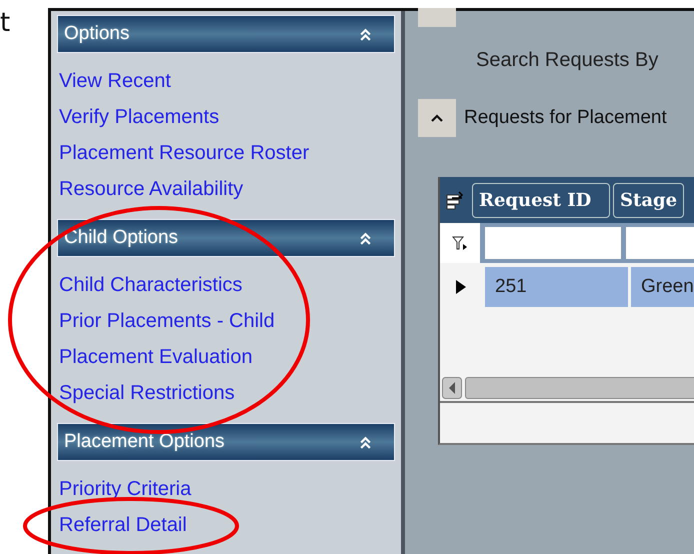 Image resolution: width=694 pixels, height=554 pixels. Describe the element at coordinates (226, 34) in the screenshot. I see `section-header: Options` at that location.